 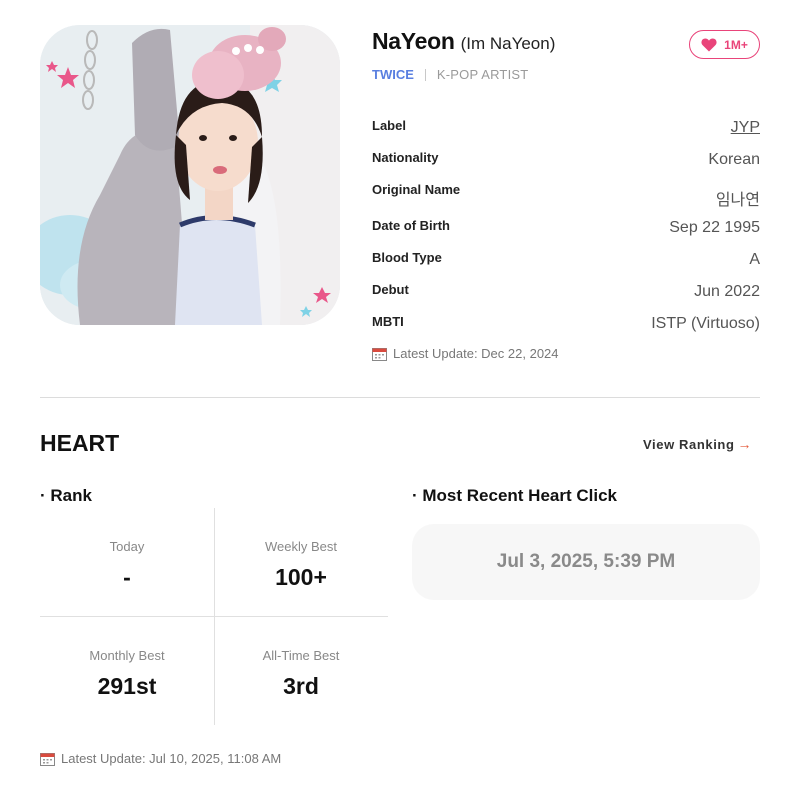 I want to click on artist-name: NaYeon, so click(x=413, y=41).